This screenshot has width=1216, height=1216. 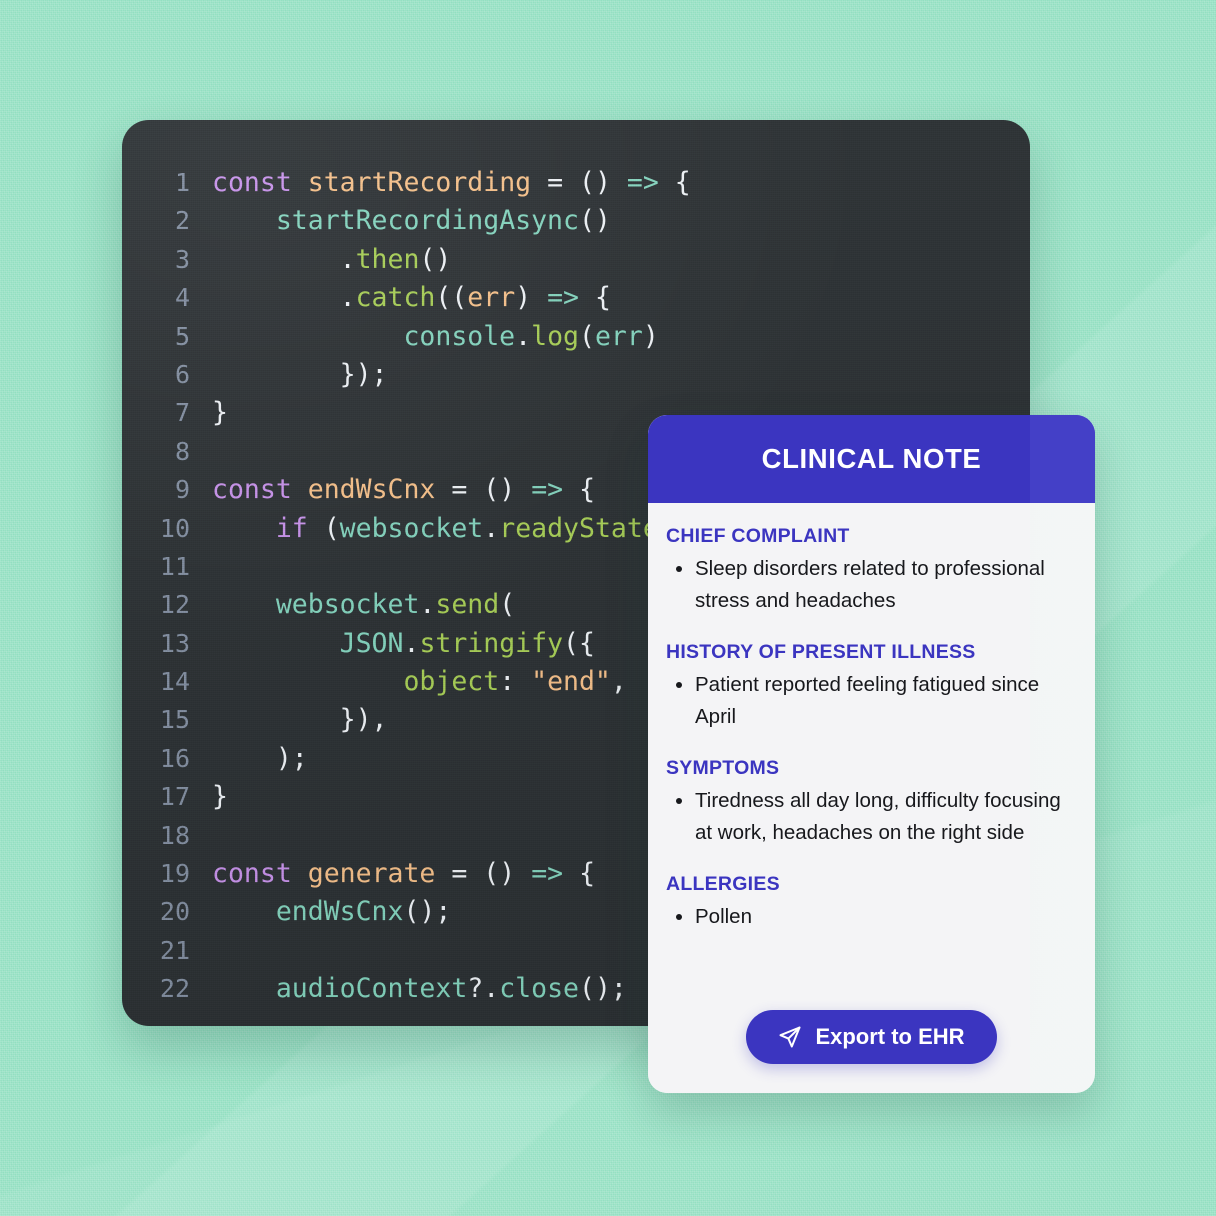 What do you see at coordinates (182, 259) in the screenshot?
I see `line-number: 3` at bounding box center [182, 259].